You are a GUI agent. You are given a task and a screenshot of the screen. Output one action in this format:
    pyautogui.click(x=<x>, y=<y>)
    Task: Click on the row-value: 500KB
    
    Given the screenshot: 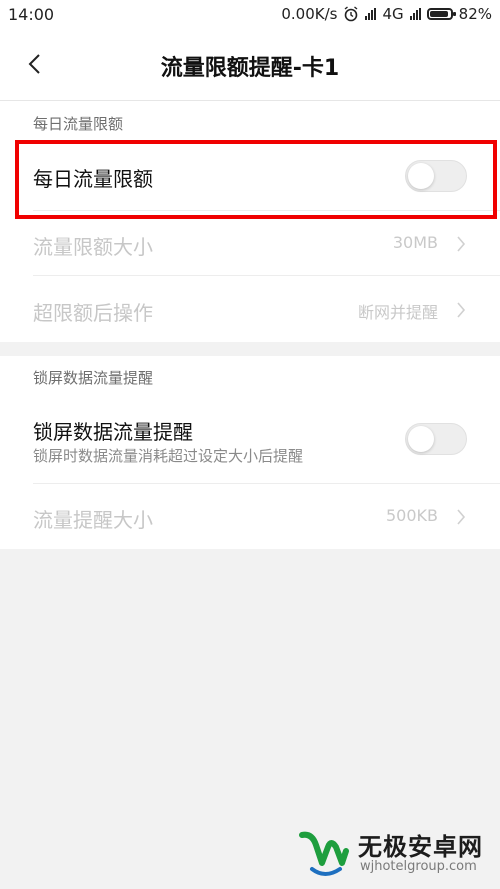 What is the action you would take?
    pyautogui.click(x=411, y=515)
    